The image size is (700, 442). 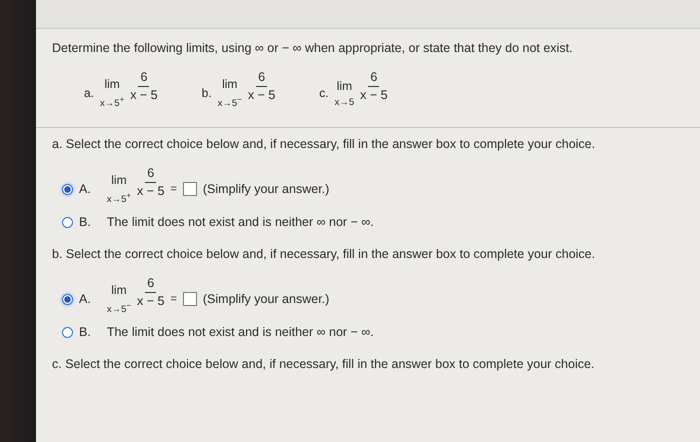 I want to click on part-prompt: c. Select the correct choice below and, if necessary, fill in the answer box to complete your choice., so click(x=324, y=364).